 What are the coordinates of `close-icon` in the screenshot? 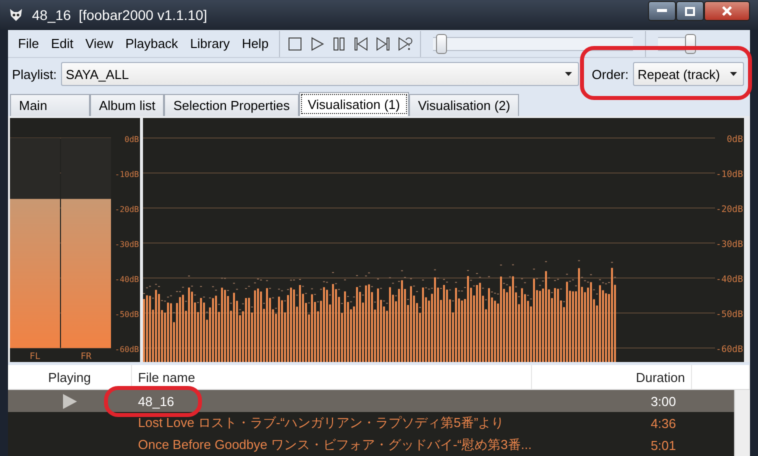 It's located at (727, 11).